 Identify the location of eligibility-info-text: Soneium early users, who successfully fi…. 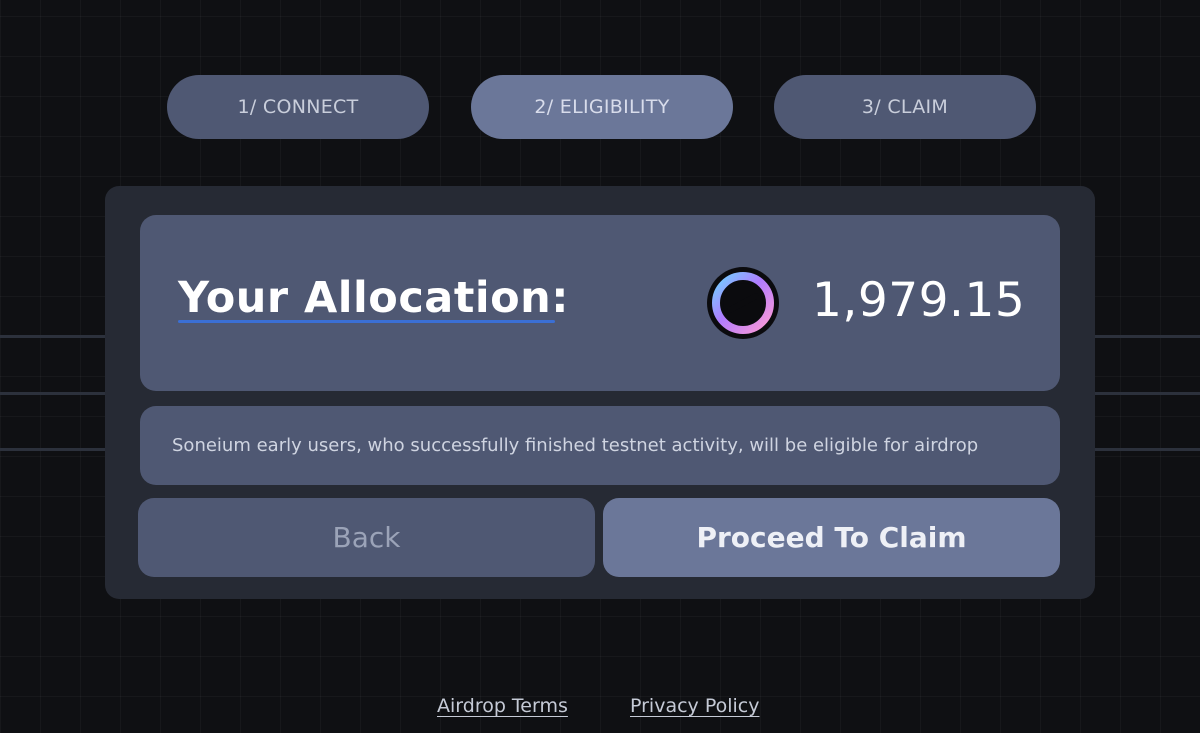
(575, 445).